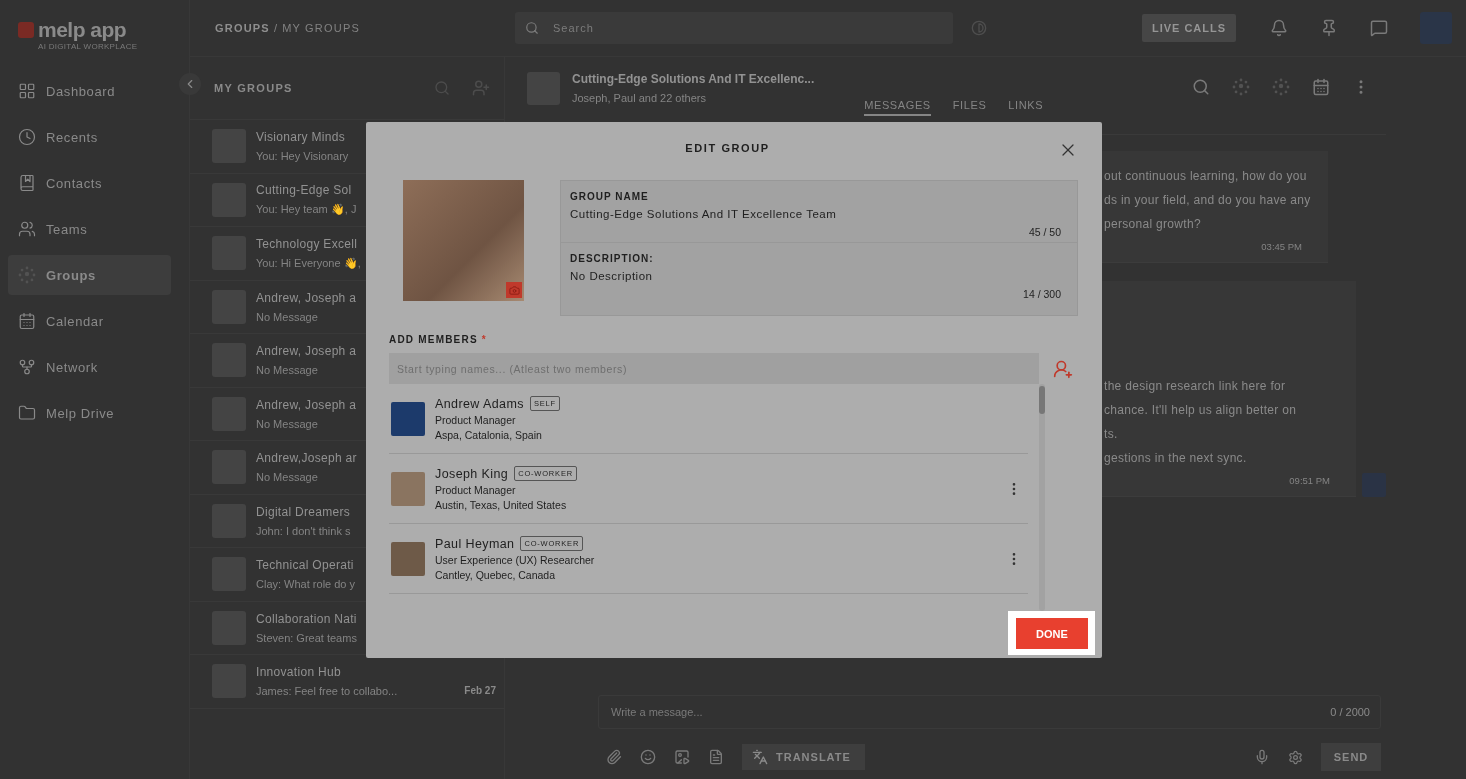 This screenshot has width=1466, height=779. I want to click on message-text: ts., so click(1111, 434).